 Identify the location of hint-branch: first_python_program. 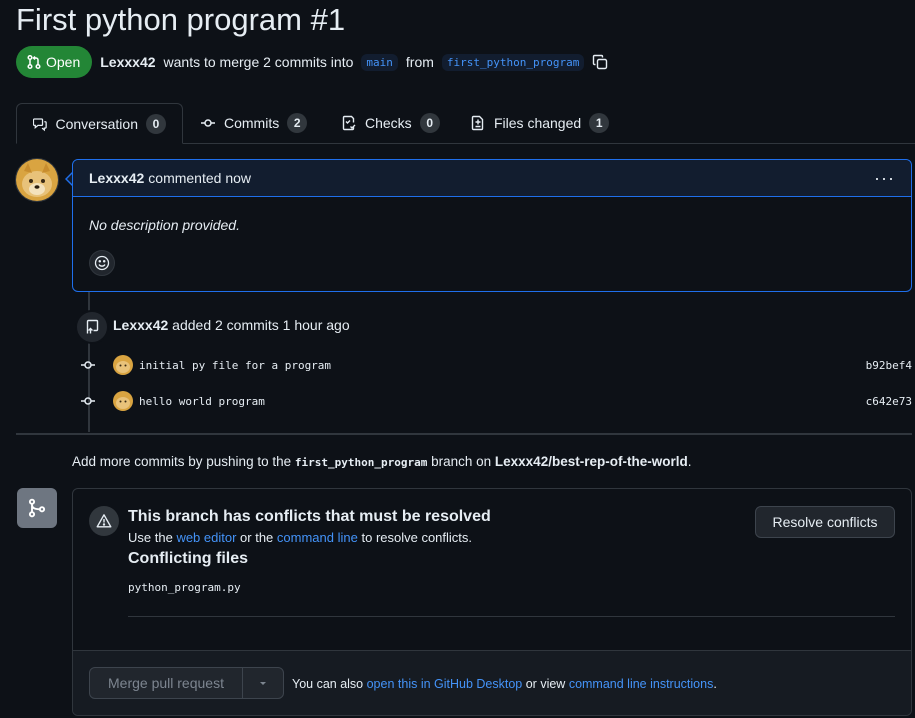
(361, 462).